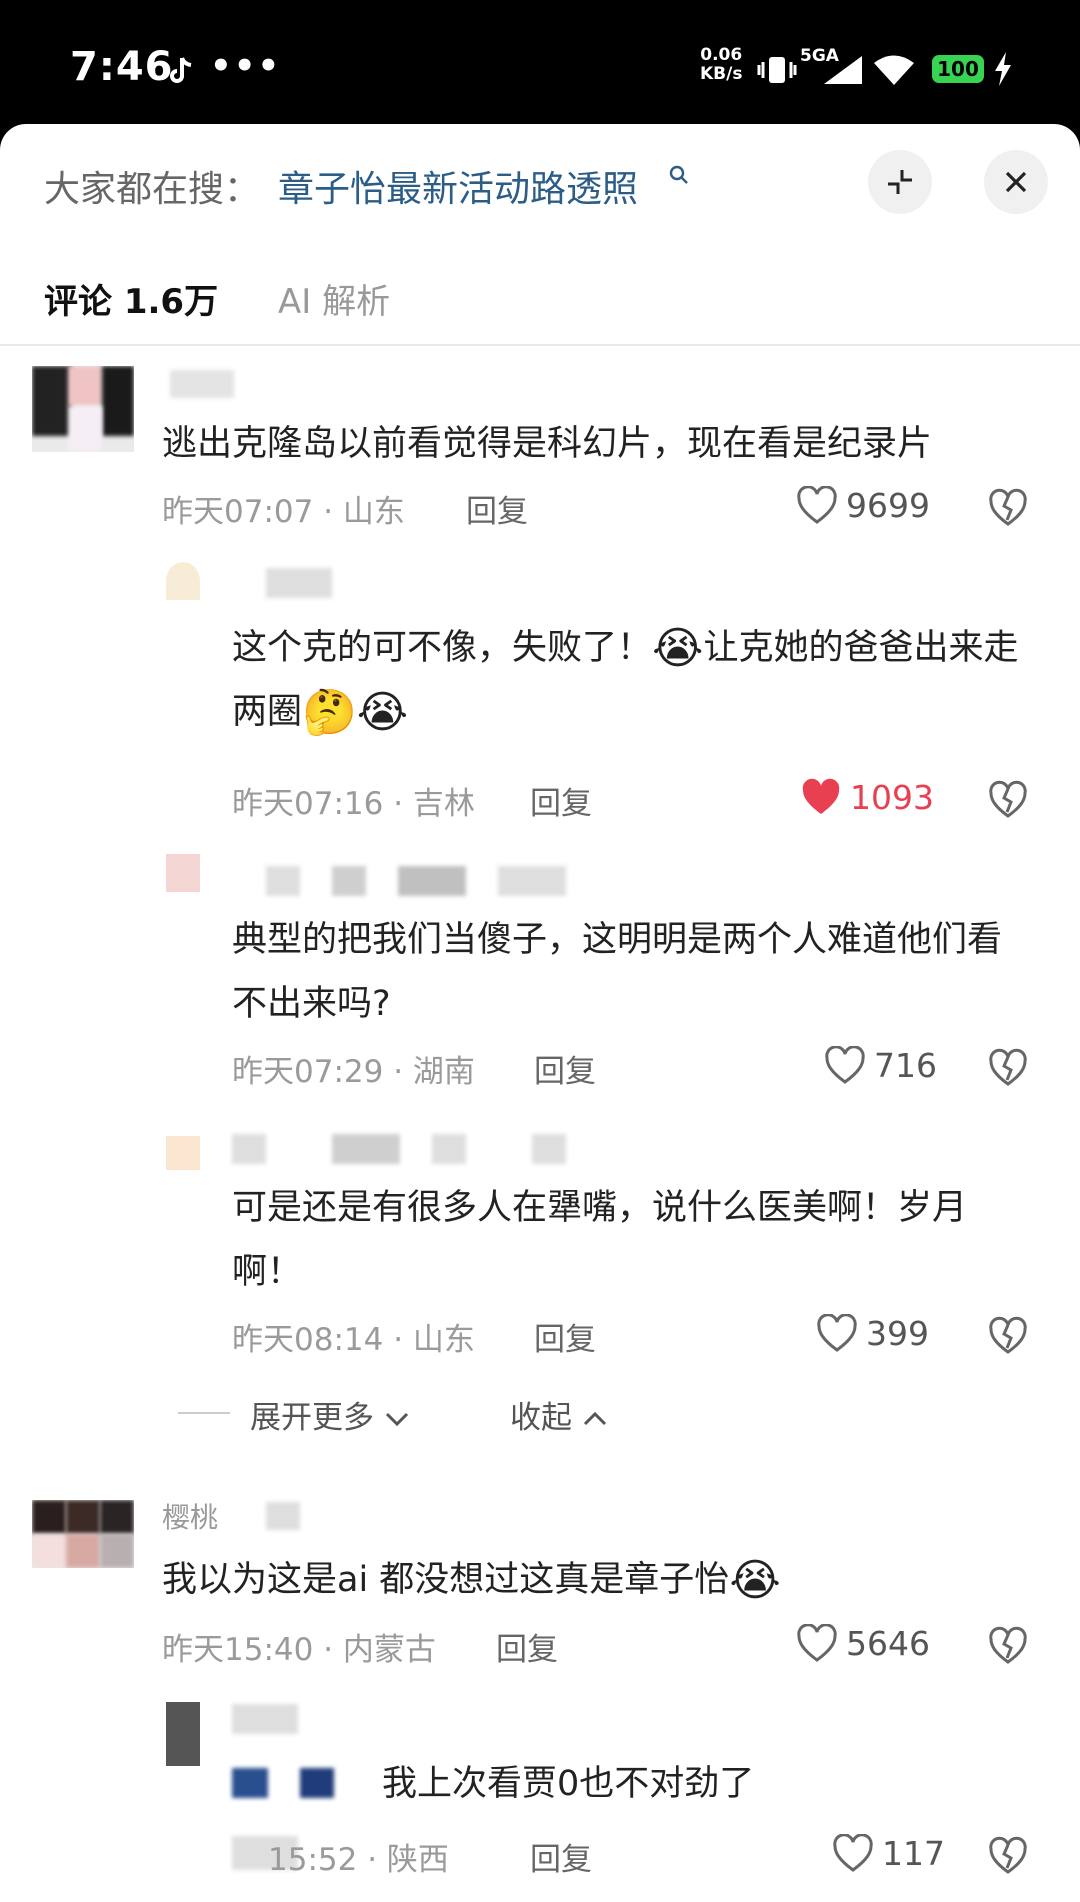 This screenshot has height=1902, width=1080. Describe the element at coordinates (905, 1065) in the screenshot. I see `like-count: 716` at that location.